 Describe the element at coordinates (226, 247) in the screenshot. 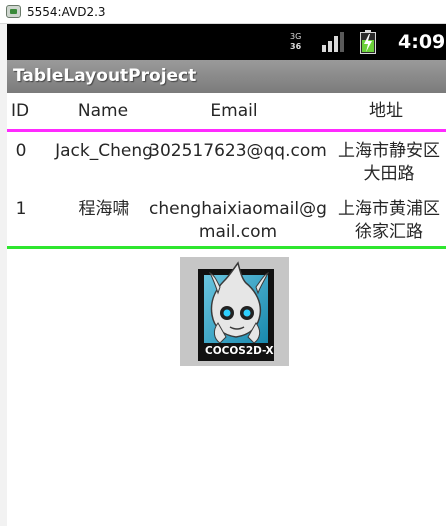

I see `footer-divider` at that location.